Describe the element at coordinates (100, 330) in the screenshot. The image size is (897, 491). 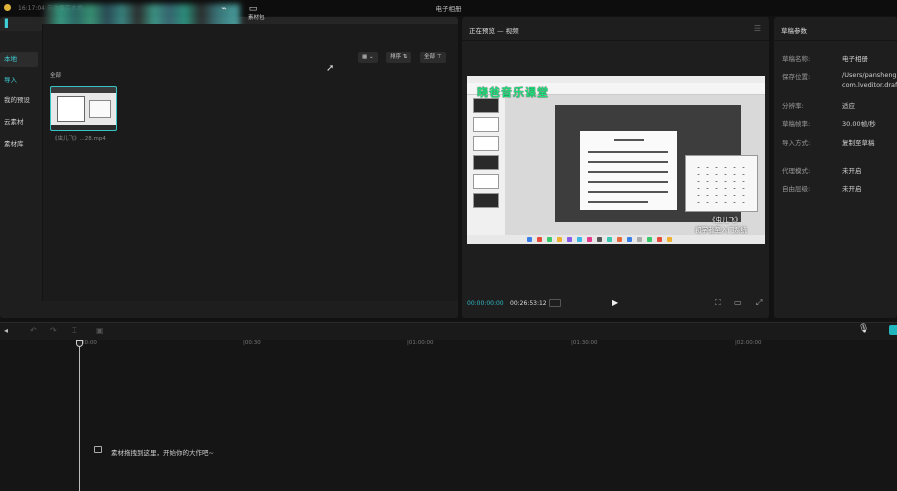
I see `delete-icon: ▣` at that location.